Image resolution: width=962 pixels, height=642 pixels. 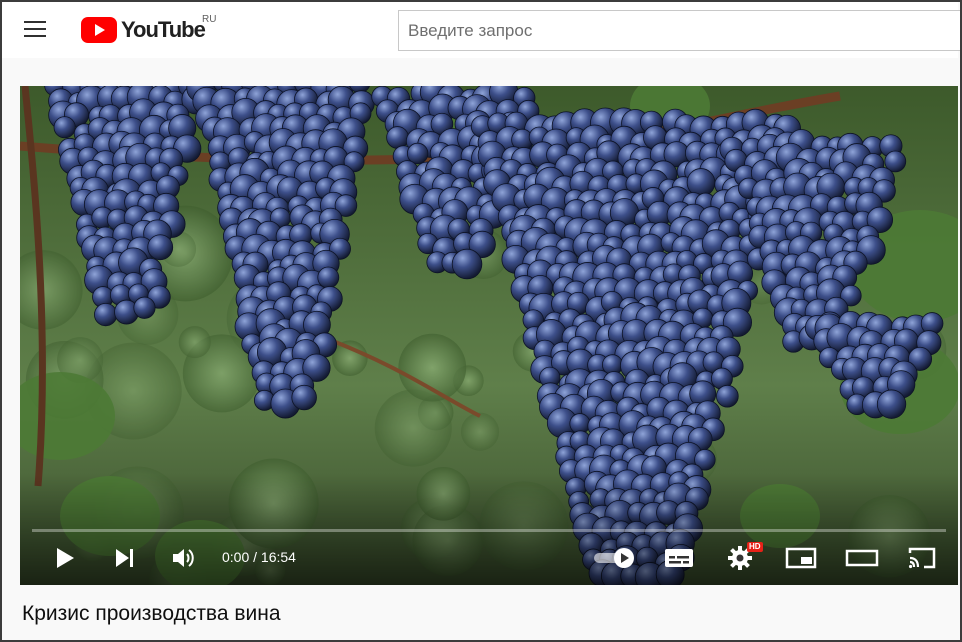 What do you see at coordinates (616, 558) in the screenshot?
I see `autoplay-toggle` at bounding box center [616, 558].